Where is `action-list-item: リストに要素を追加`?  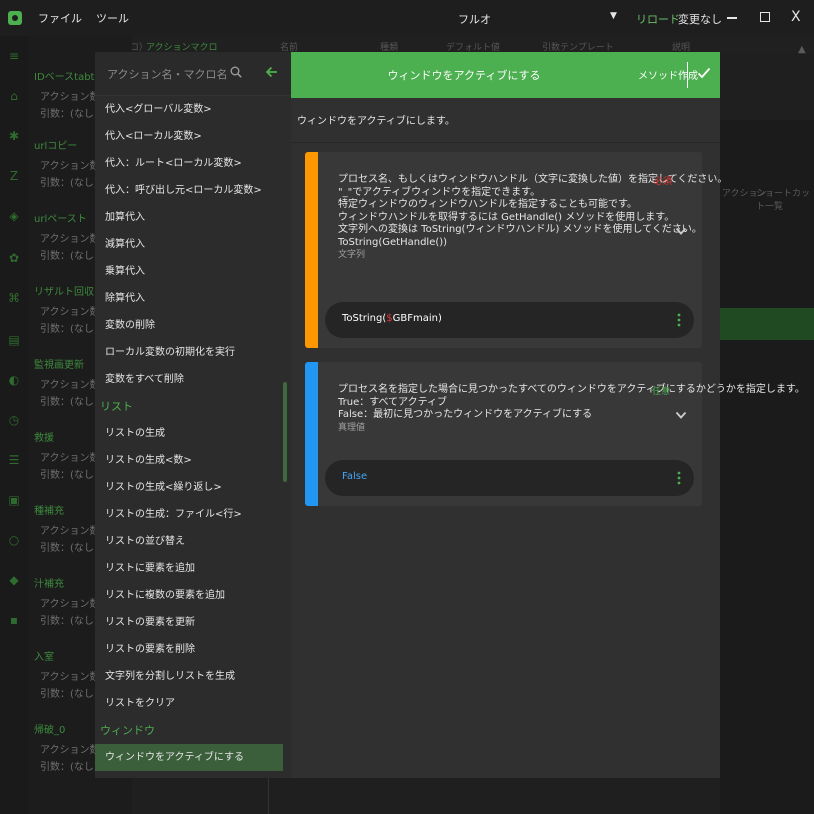 action-list-item: リストに要素を追加 is located at coordinates (189, 568).